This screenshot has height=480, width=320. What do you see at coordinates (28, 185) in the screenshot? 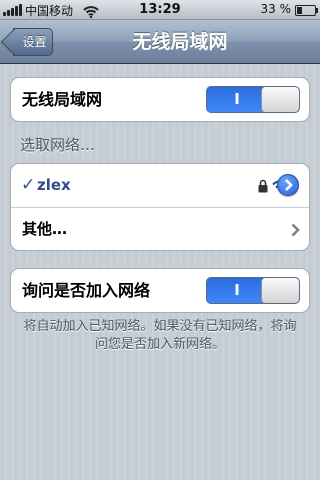
I see `checkmark-icon: ✓` at bounding box center [28, 185].